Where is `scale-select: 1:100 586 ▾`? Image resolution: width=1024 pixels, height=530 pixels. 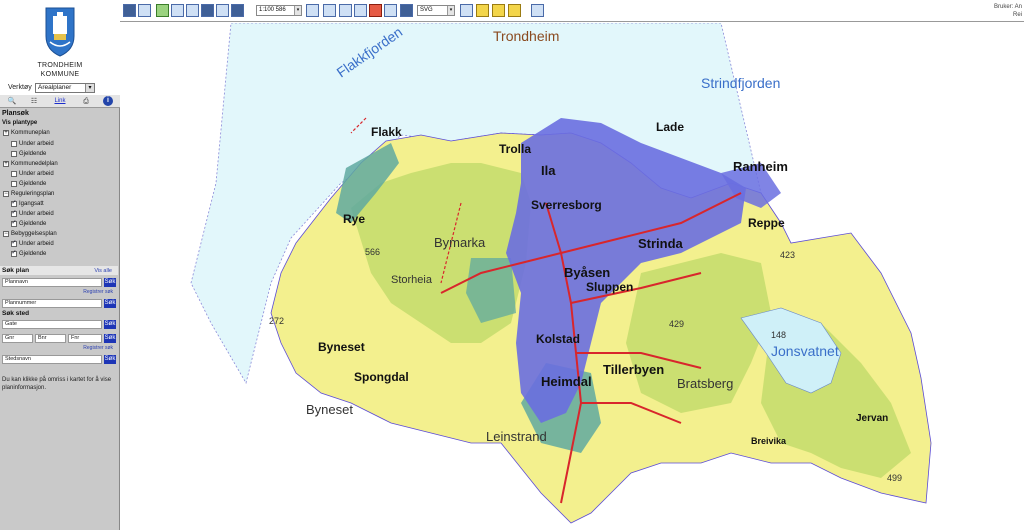 scale-select: 1:100 586 ▾ is located at coordinates (279, 10).